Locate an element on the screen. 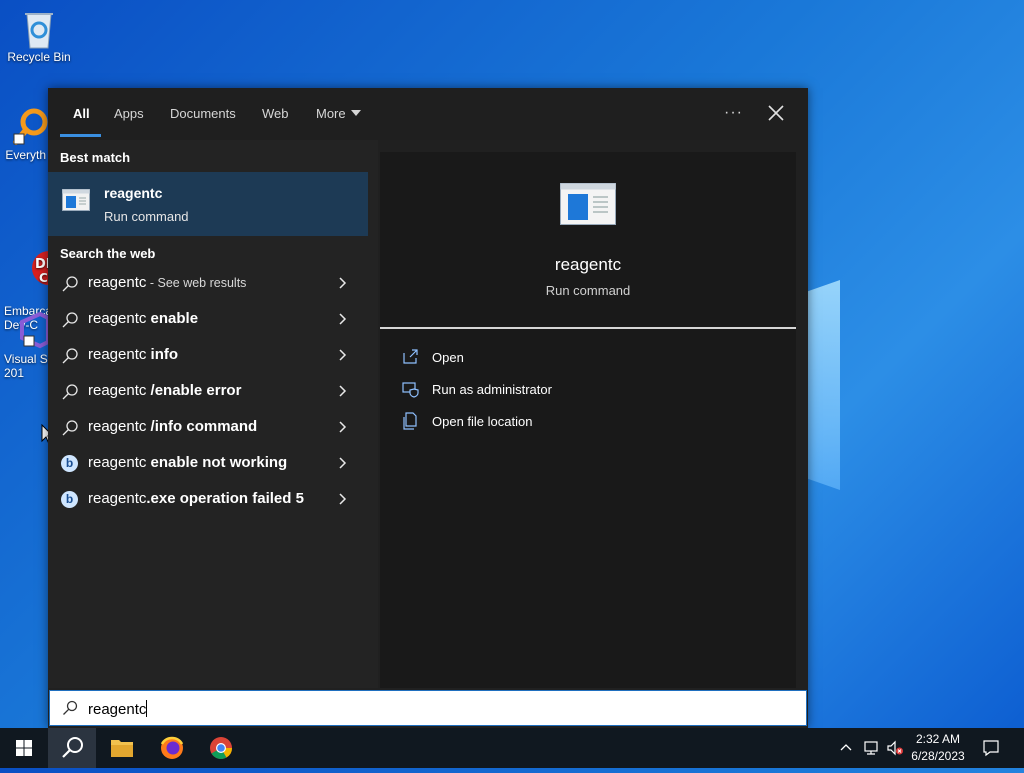  taskbar-file-explorer is located at coordinates (122, 748).